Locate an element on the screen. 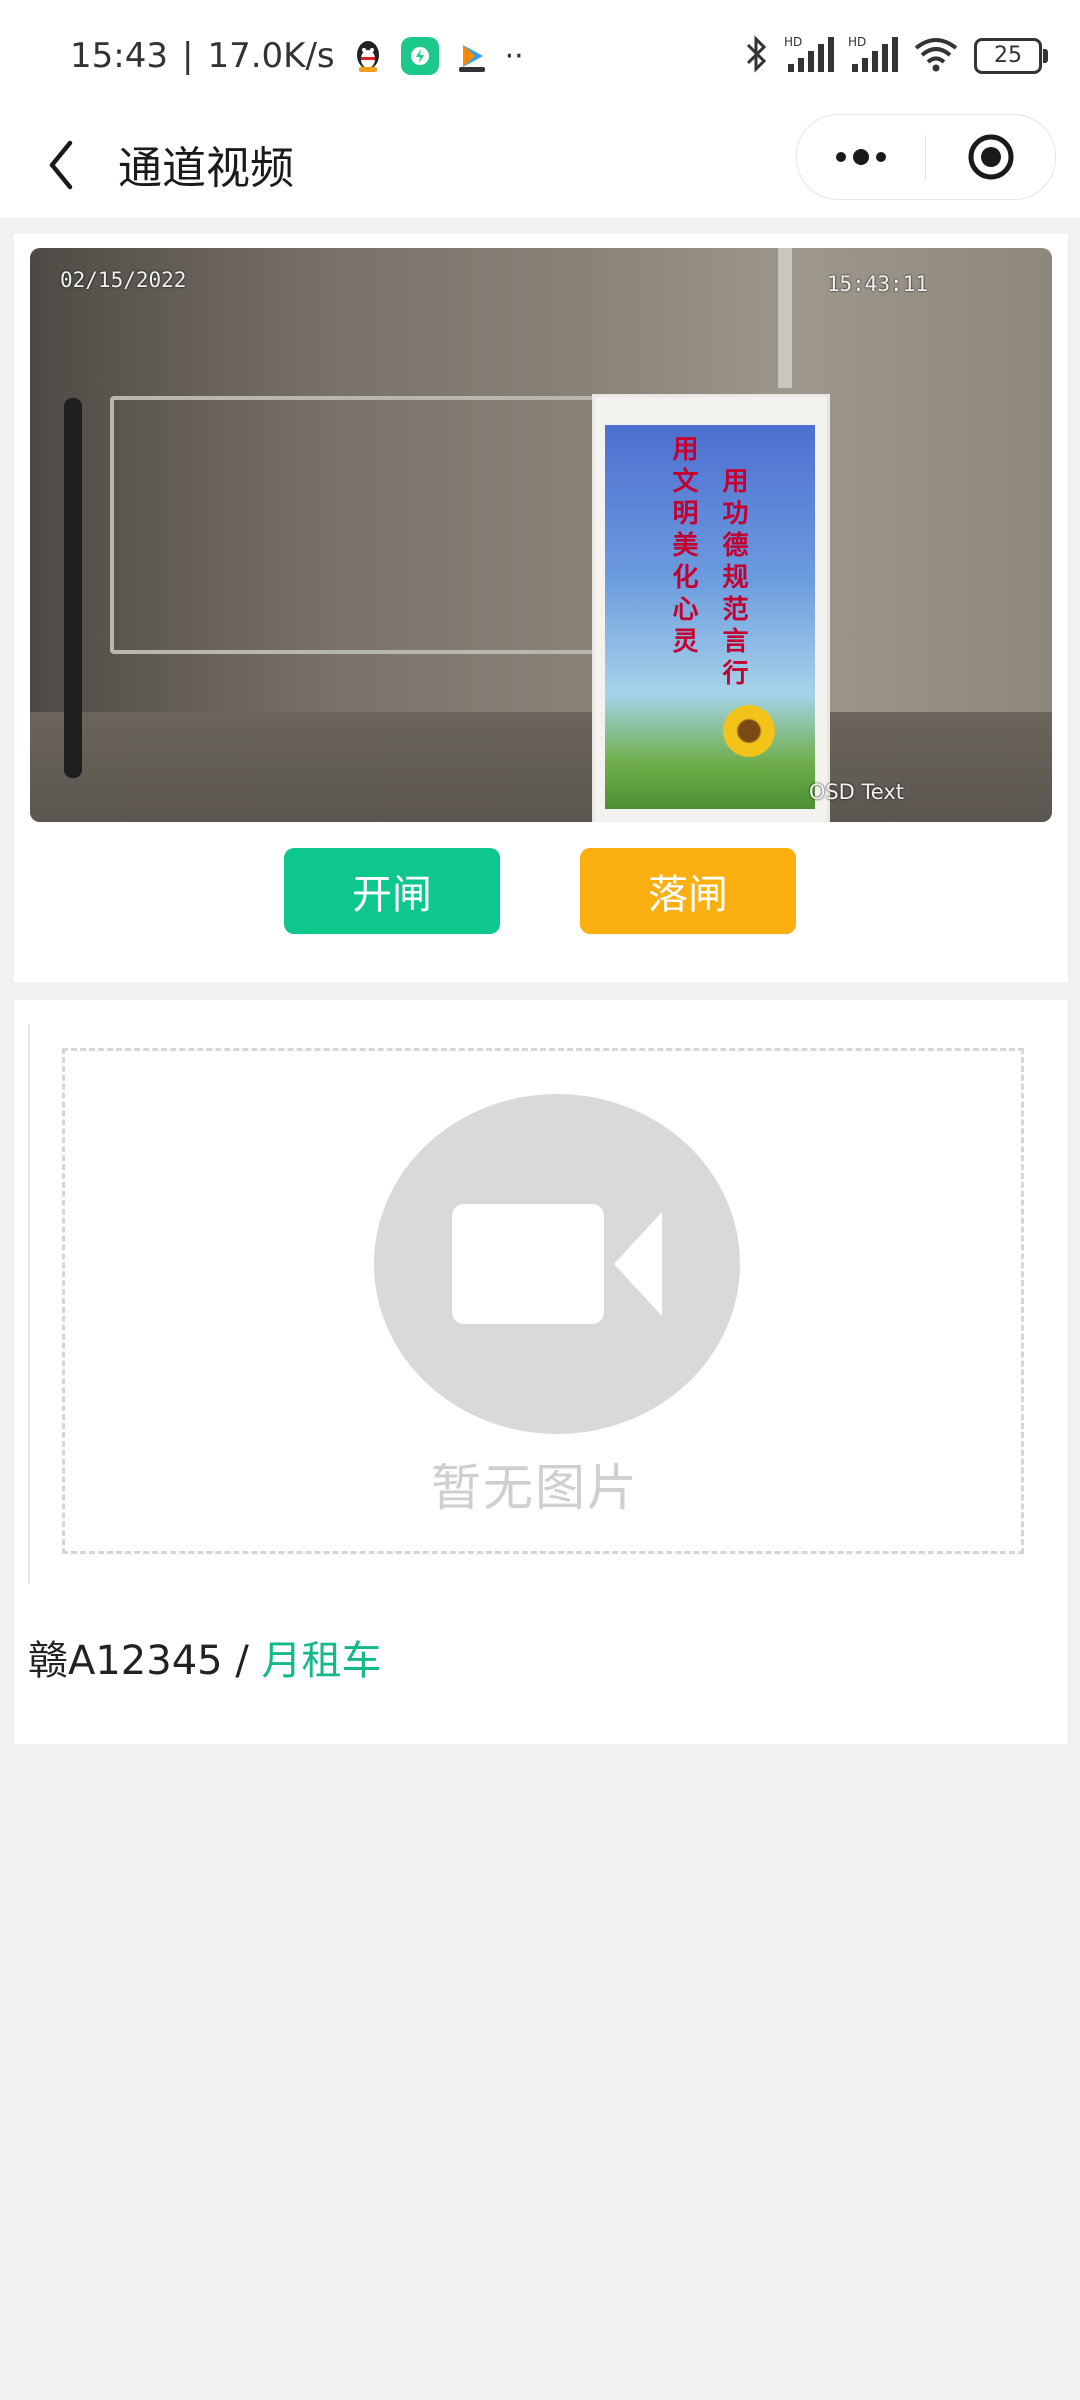 The width and height of the screenshot is (1080, 2400). osd-date: 02/15/2022 is located at coordinates (123, 280).